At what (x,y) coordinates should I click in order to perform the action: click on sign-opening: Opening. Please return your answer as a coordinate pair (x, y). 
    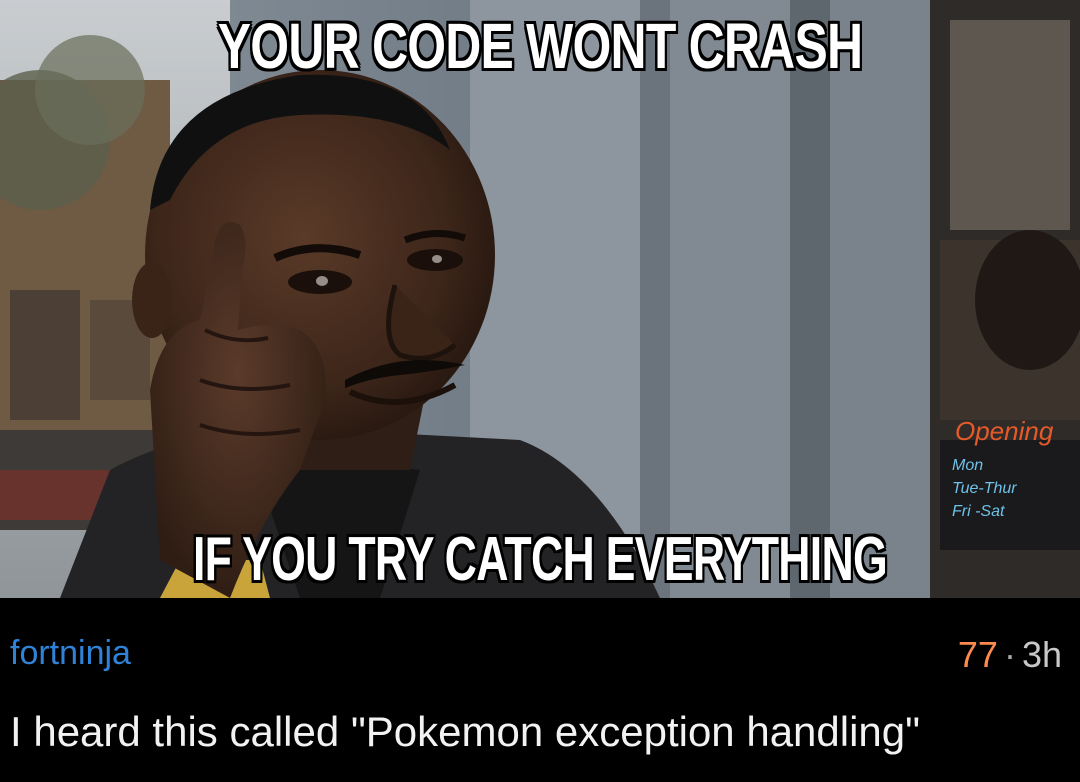
    Looking at the image, I should click on (1004, 431).